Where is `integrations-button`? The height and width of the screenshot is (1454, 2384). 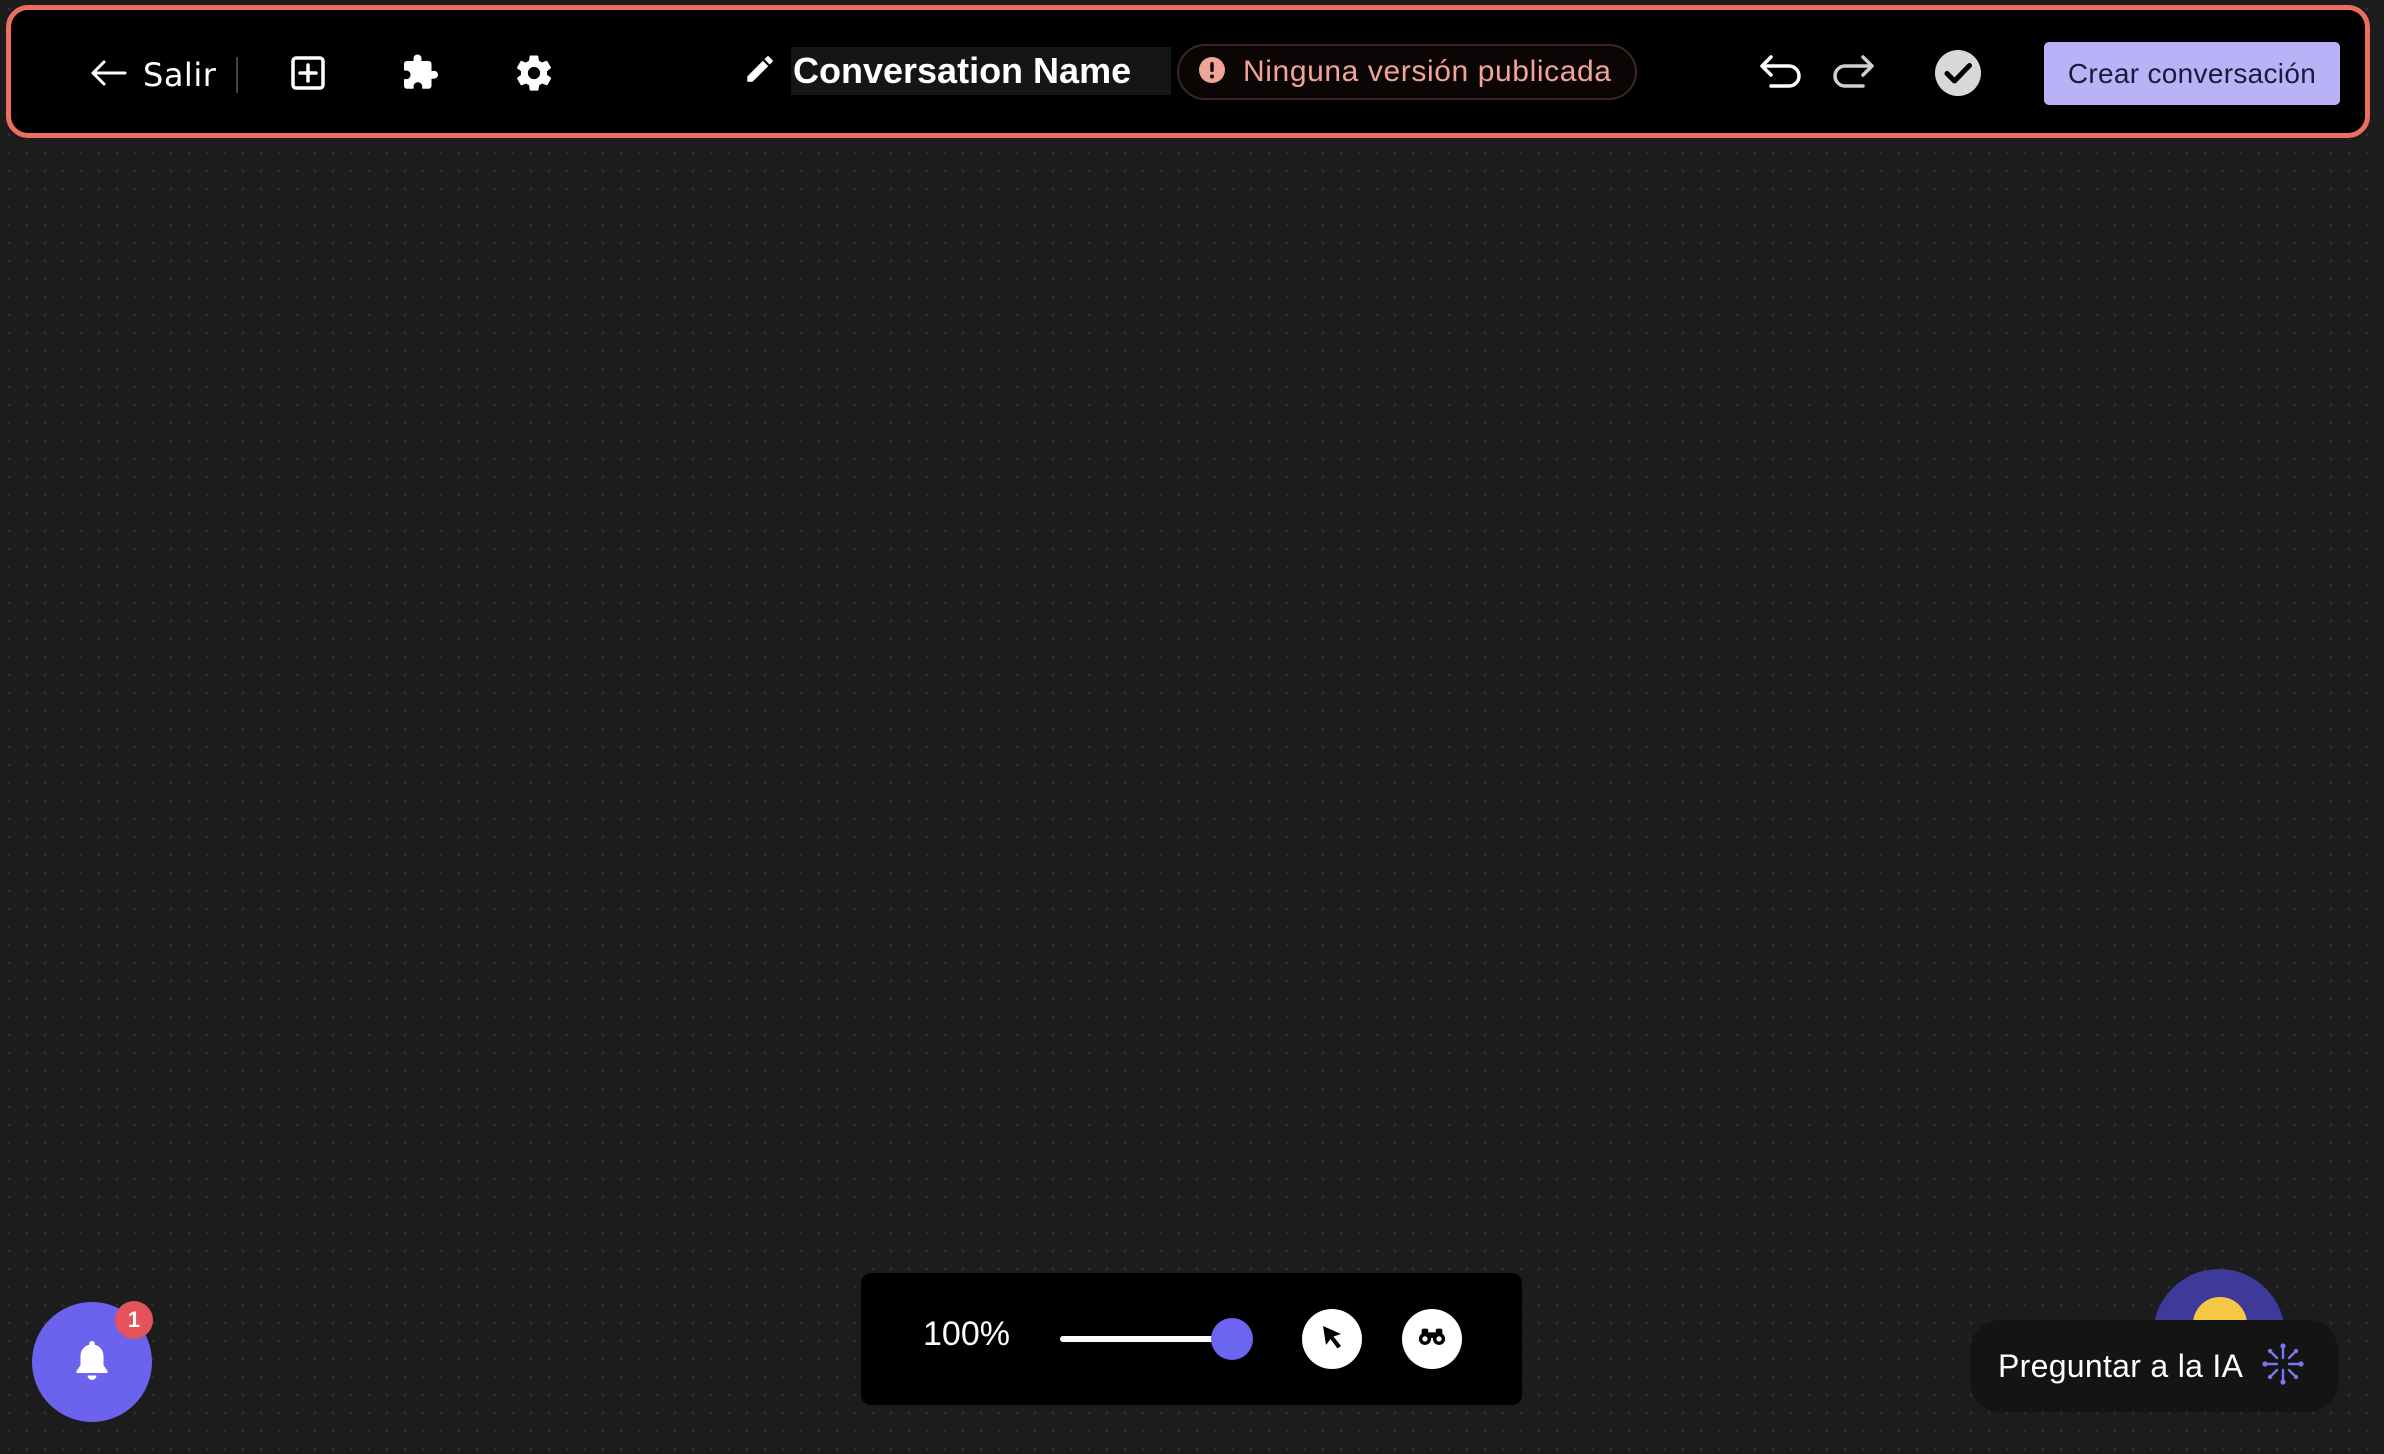 integrations-button is located at coordinates (421, 75).